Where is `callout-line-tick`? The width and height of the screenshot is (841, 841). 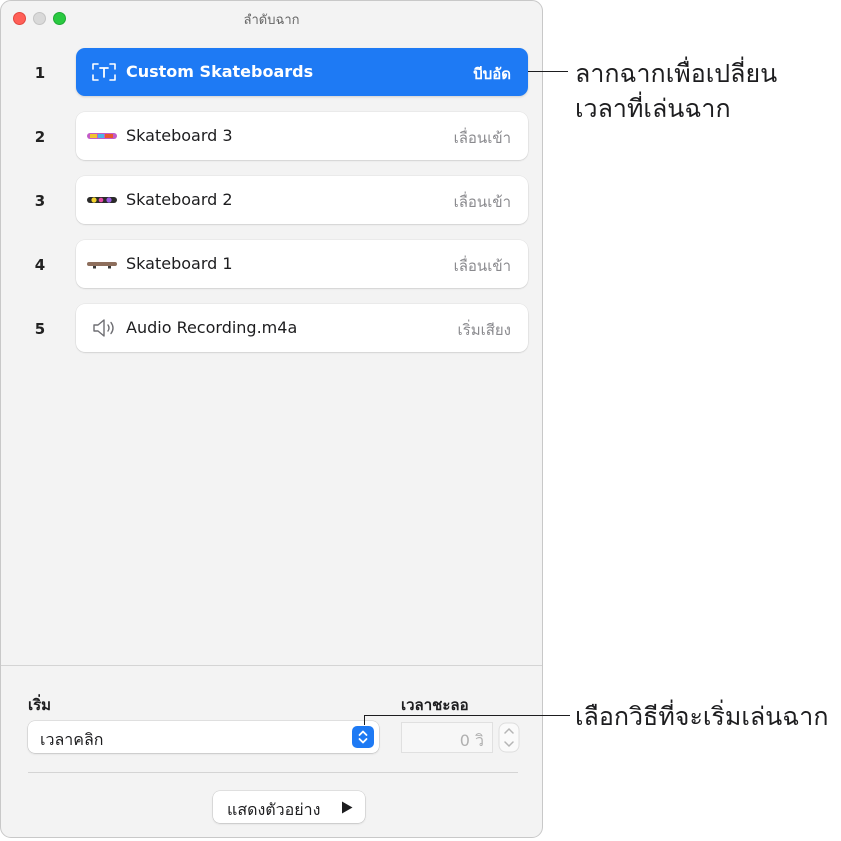 callout-line-tick is located at coordinates (364, 720).